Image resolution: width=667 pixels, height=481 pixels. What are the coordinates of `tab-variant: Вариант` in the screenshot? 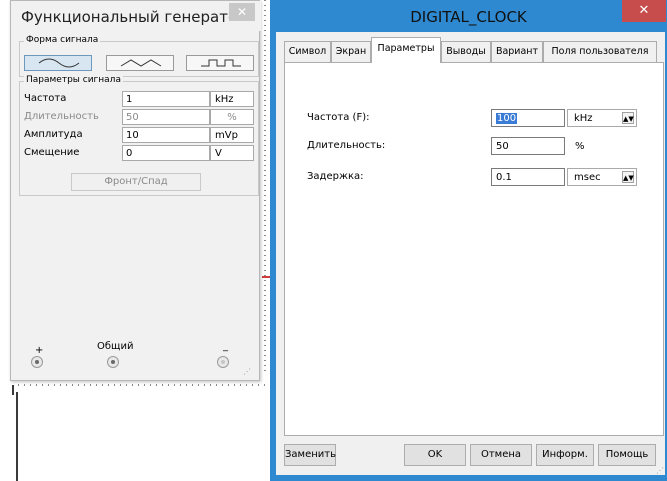 It's located at (517, 51).